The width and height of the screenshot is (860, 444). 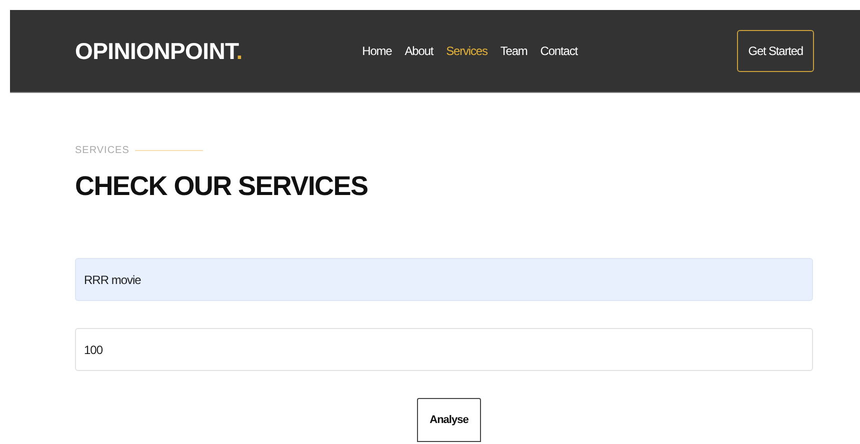 I want to click on text-field: 100, so click(x=444, y=349).